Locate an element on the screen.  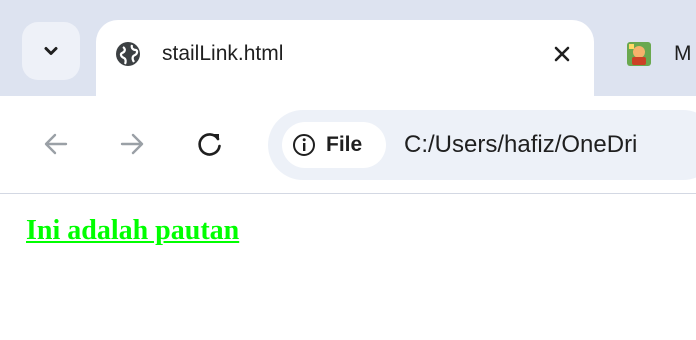
info-icon is located at coordinates (304, 145).